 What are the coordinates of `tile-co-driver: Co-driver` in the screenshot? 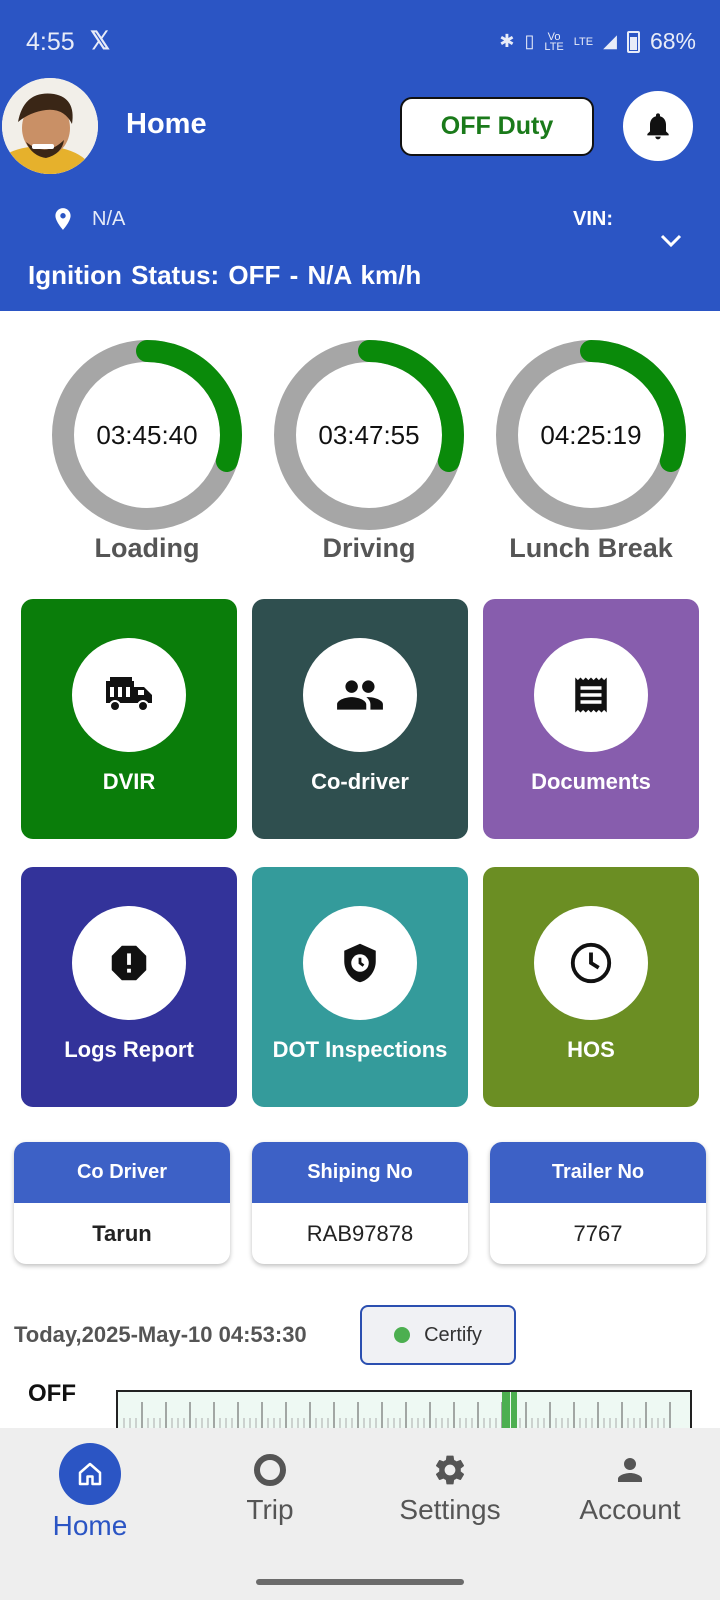 It's located at (360, 719).